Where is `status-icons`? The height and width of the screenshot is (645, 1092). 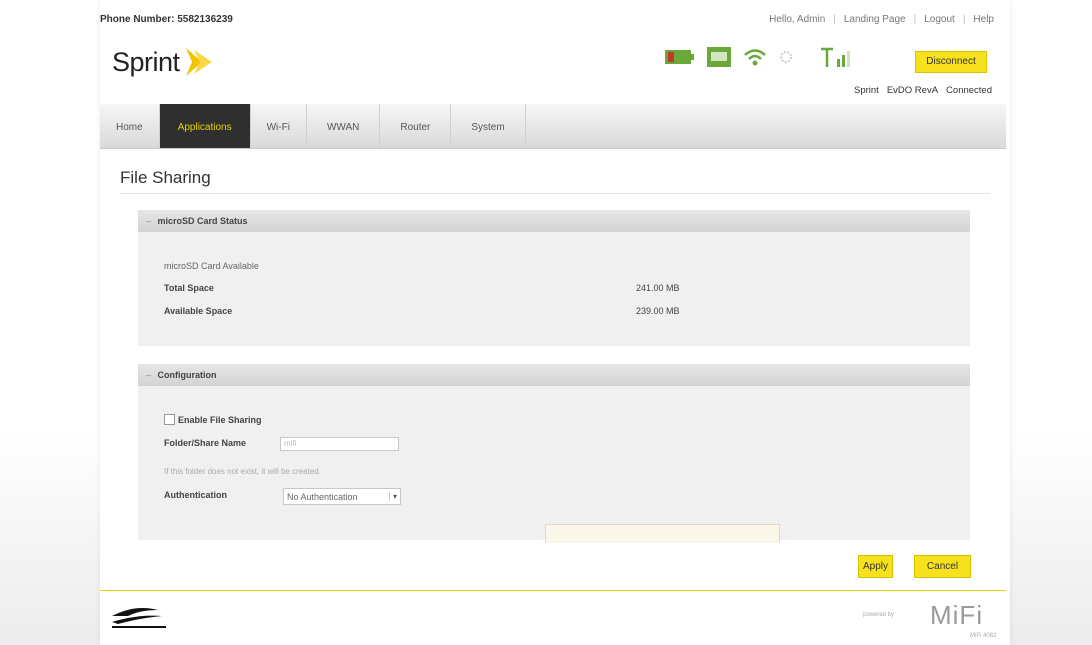
status-icons is located at coordinates (760, 57).